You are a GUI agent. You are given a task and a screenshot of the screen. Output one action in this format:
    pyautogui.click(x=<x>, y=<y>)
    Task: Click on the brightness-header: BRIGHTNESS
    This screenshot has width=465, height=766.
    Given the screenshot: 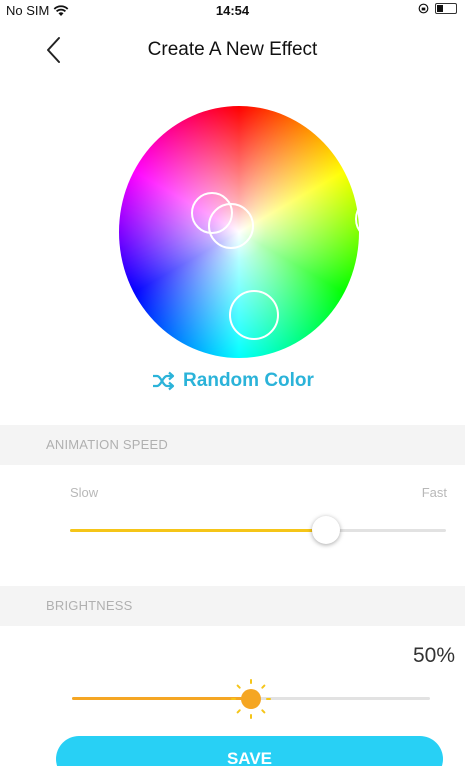 What is the action you would take?
    pyautogui.click(x=232, y=606)
    